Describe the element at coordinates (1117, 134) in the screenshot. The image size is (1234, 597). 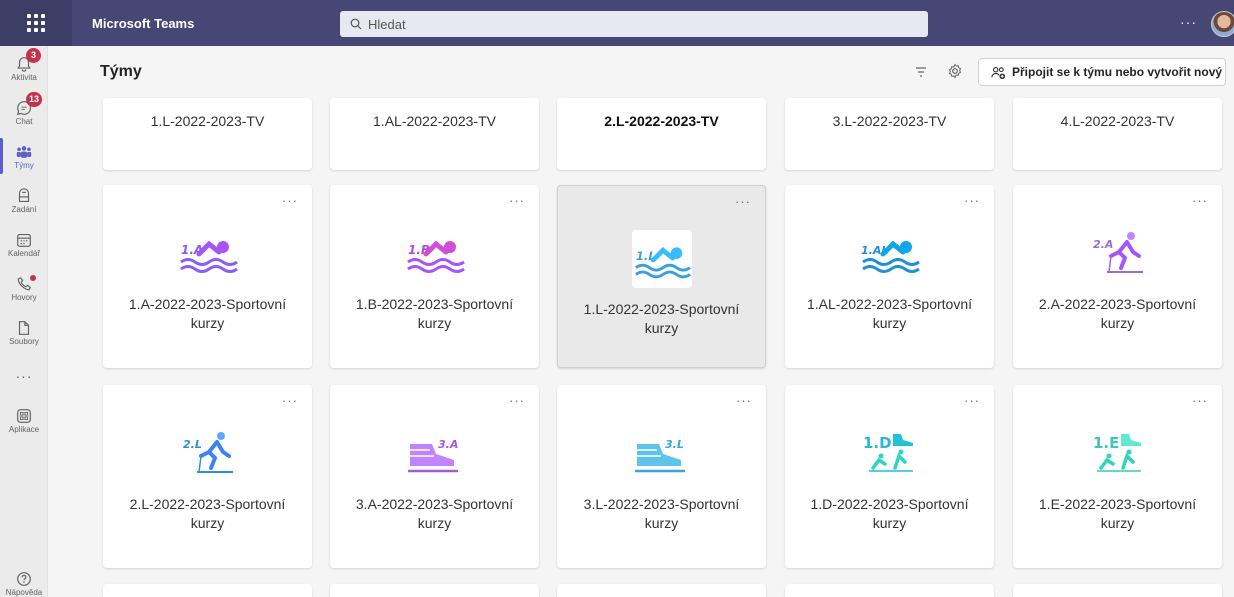
I see `team-card: 4.L-2022-2023-TV` at that location.